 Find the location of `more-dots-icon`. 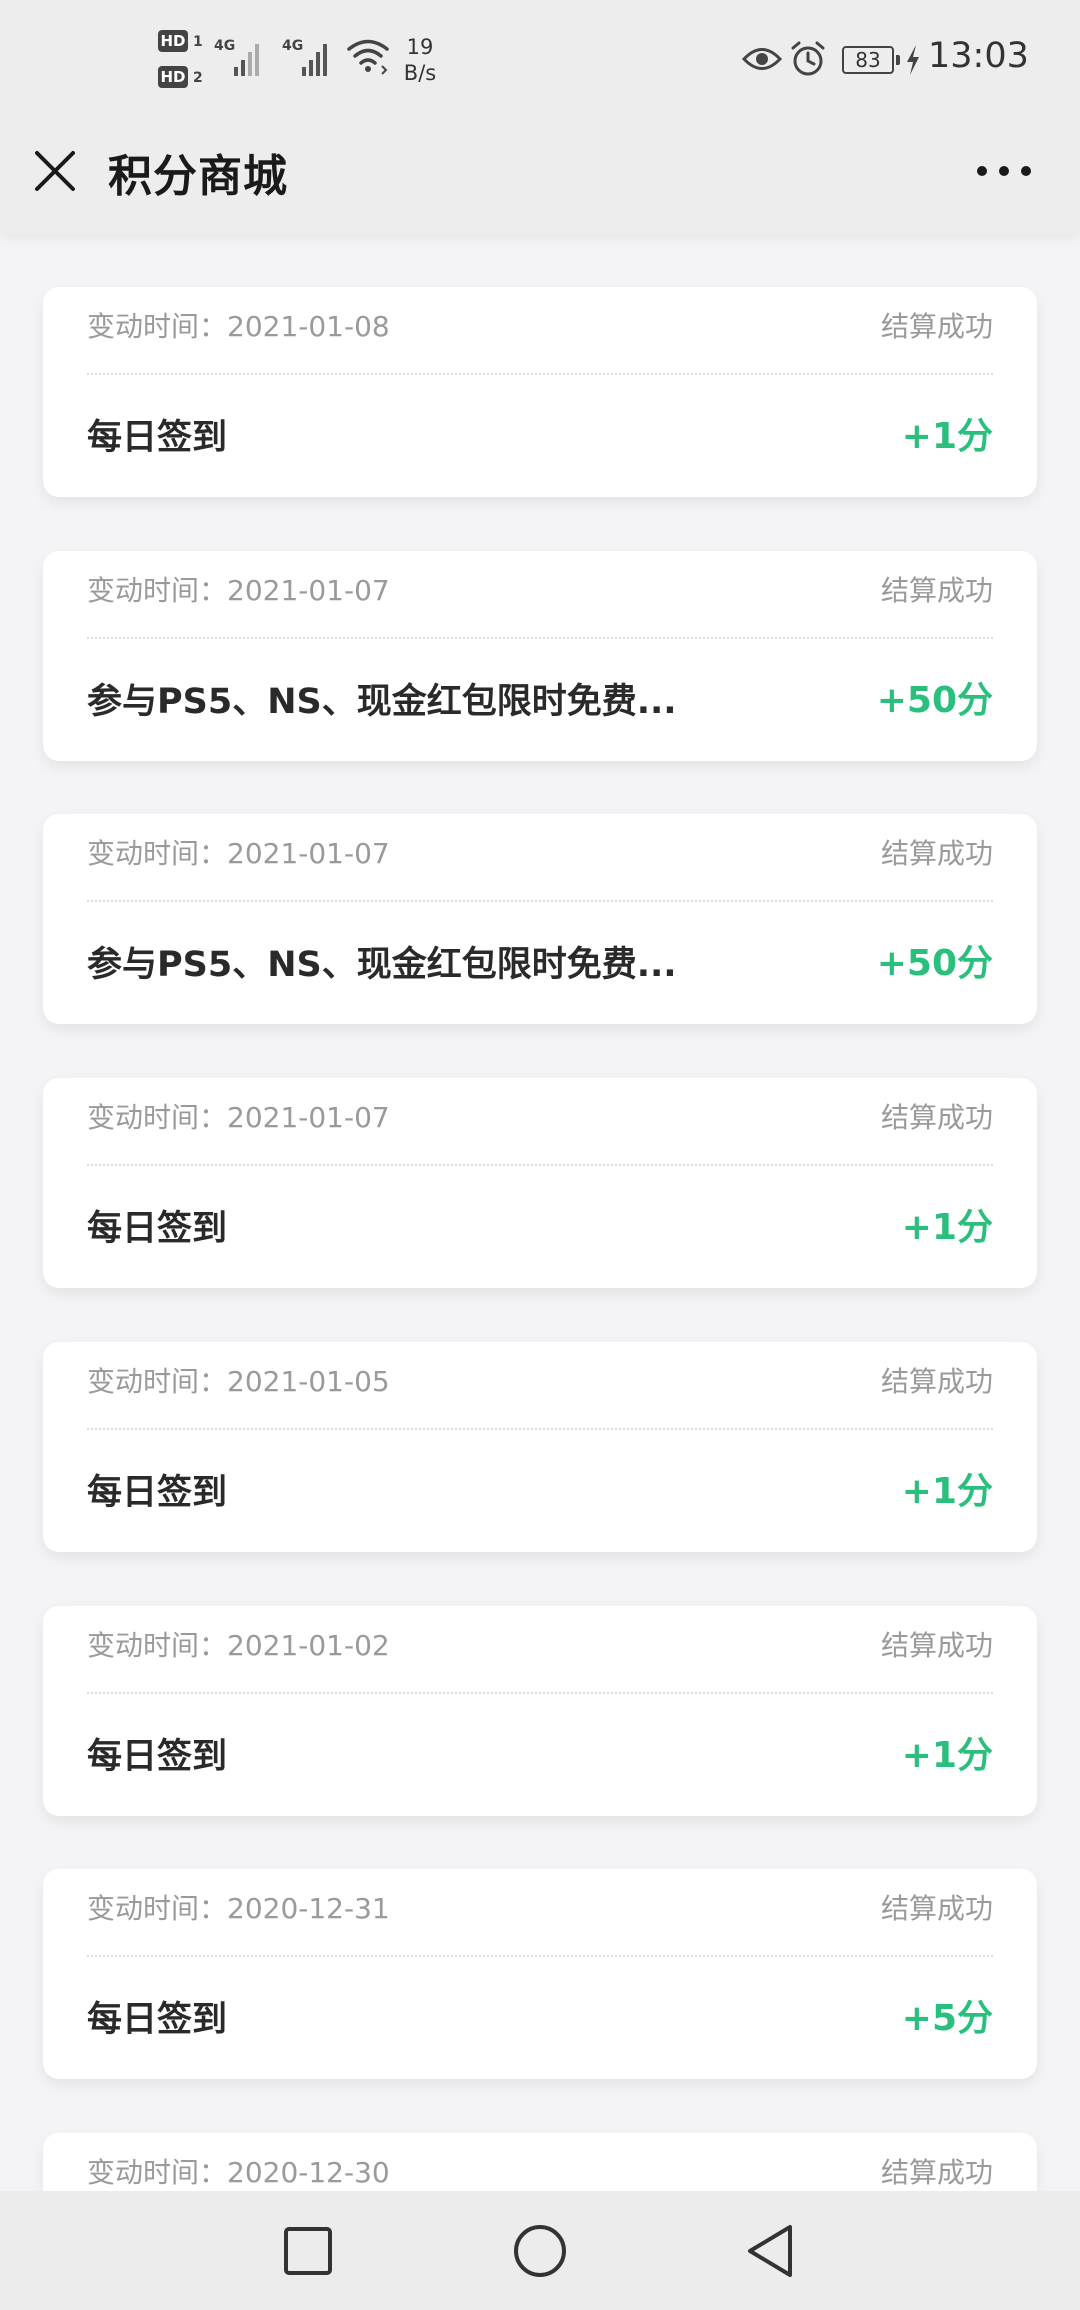

more-dots-icon is located at coordinates (1004, 171).